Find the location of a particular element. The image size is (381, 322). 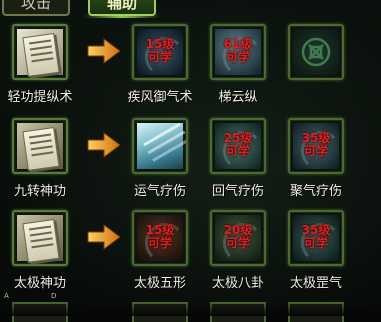

skill-label: 太极八卦 is located at coordinates (237, 283).